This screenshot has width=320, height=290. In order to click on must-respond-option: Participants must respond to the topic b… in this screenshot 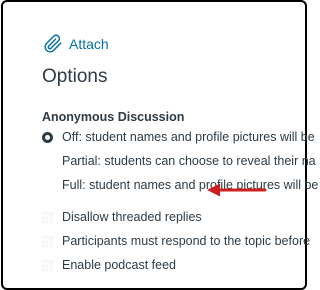, I will do `click(176, 241)`.